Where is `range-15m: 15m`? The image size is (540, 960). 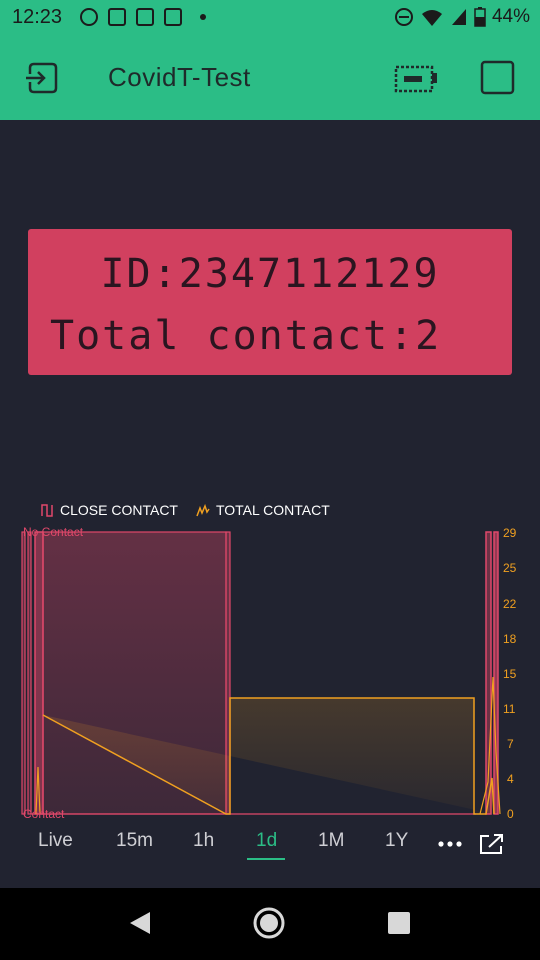 range-15m: 15m is located at coordinates (134, 841).